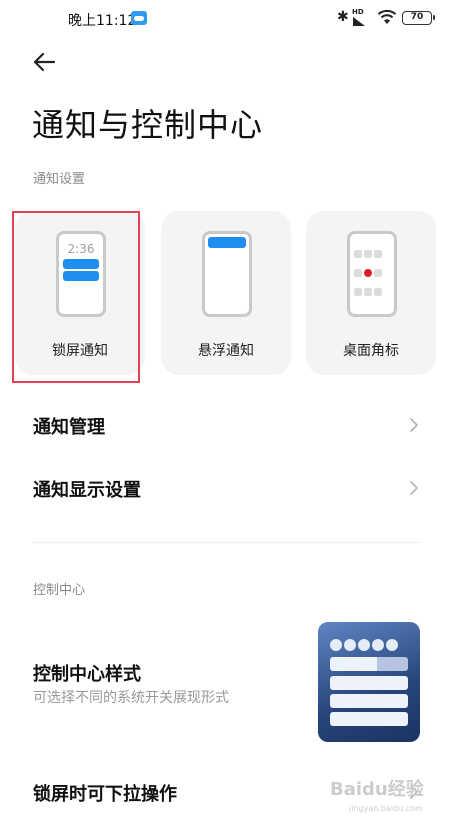  I want to click on row-notification-display-settings: 通知显示设置, so click(227, 488).